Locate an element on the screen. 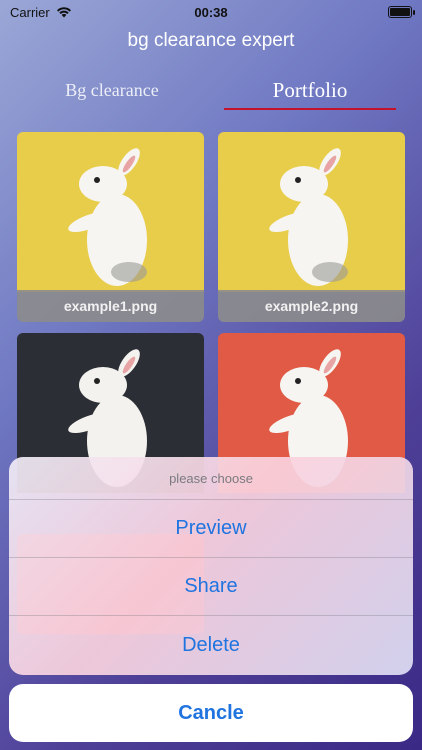 The height and width of the screenshot is (750, 422). cancel-button: Cancle is located at coordinates (211, 713).